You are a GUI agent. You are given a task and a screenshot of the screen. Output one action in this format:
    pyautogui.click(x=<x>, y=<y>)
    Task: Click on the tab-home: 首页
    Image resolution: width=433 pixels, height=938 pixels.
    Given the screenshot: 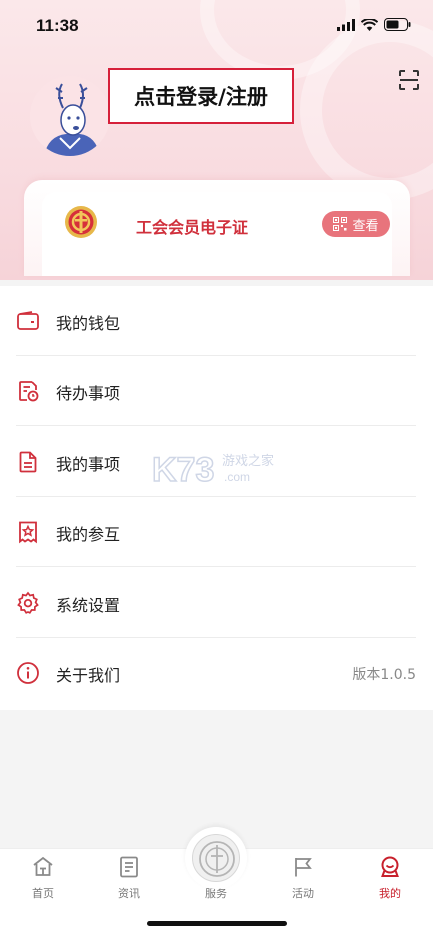 What is the action you would take?
    pyautogui.click(x=43, y=879)
    